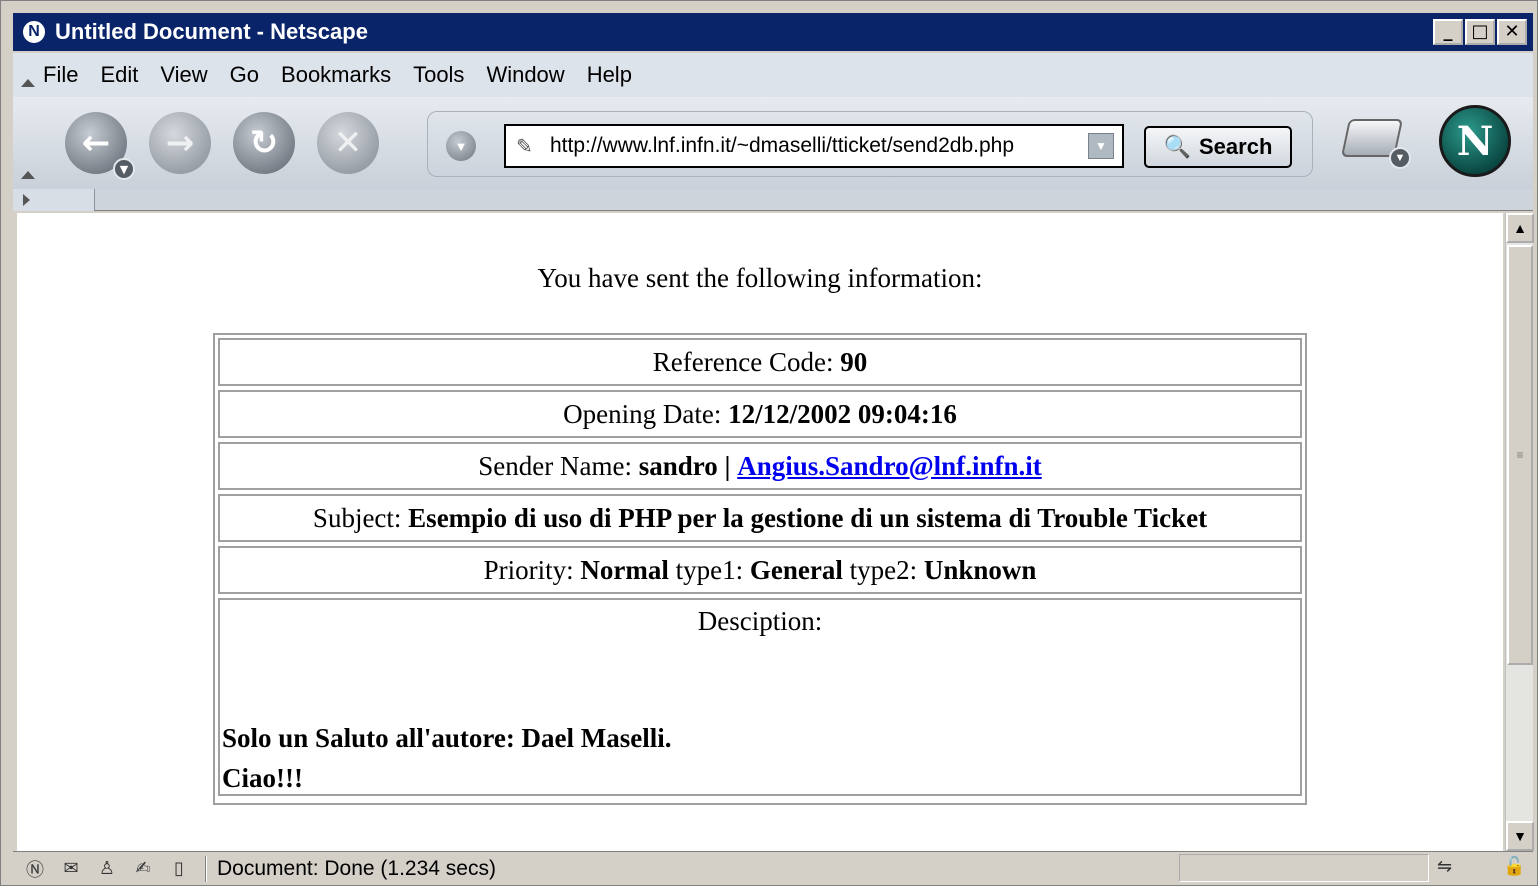 The height and width of the screenshot is (886, 1538). What do you see at coordinates (179, 869) in the screenshot?
I see `address-book-icon: ▯` at bounding box center [179, 869].